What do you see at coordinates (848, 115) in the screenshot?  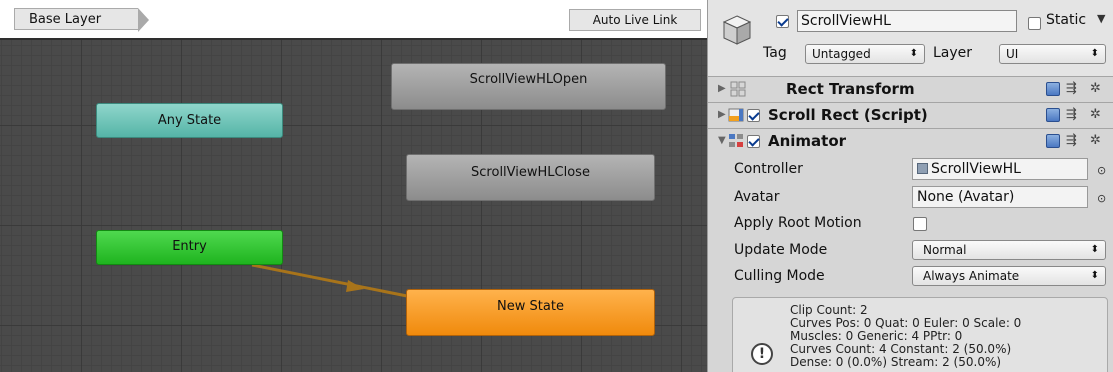 I see `component-title: Scroll Rect (Script)` at bounding box center [848, 115].